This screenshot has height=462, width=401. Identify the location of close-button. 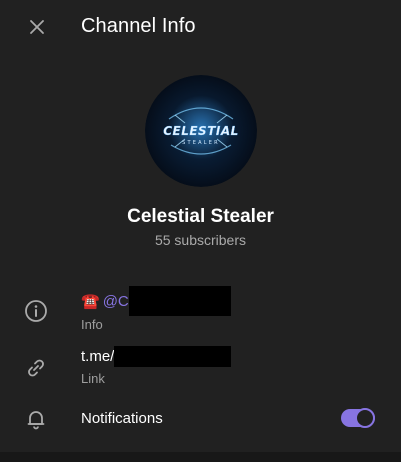
(37, 27).